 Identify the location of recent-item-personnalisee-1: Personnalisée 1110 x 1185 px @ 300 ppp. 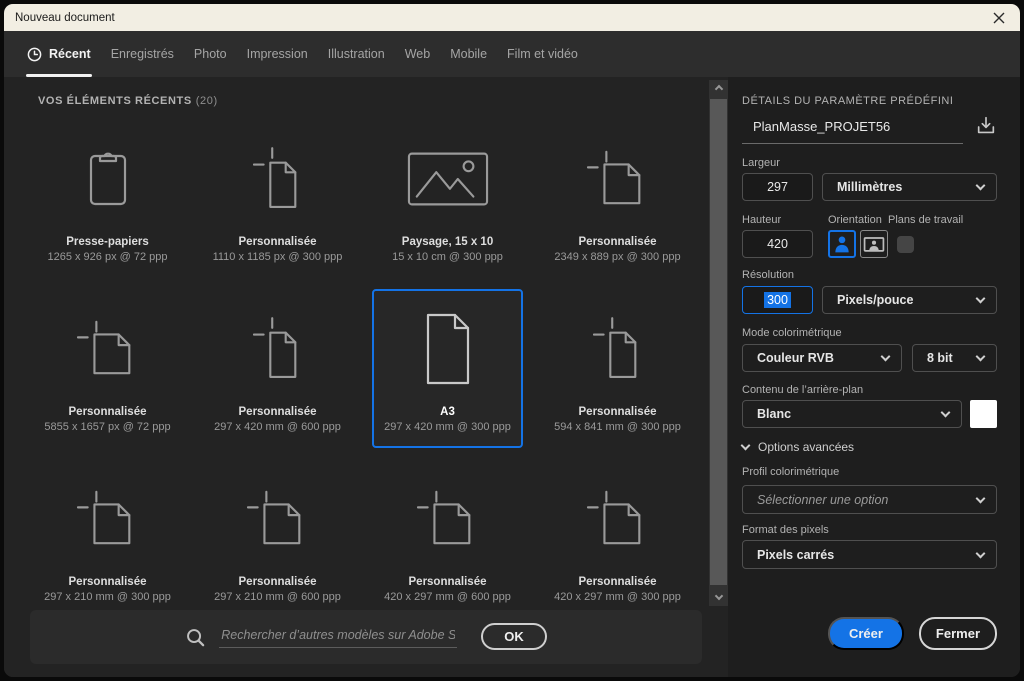
(277, 198).